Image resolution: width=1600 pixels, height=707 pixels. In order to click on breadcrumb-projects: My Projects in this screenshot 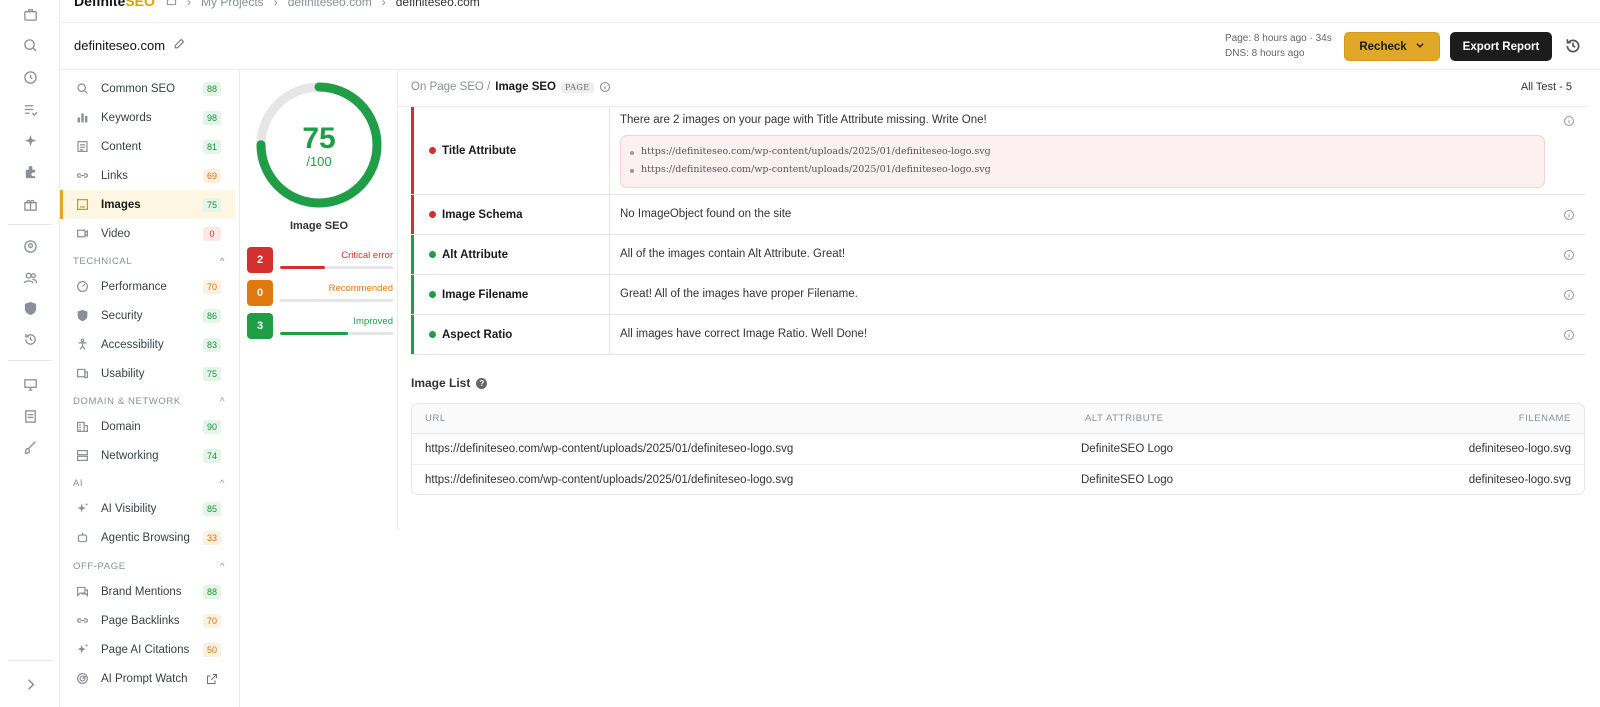, I will do `click(232, 4)`.